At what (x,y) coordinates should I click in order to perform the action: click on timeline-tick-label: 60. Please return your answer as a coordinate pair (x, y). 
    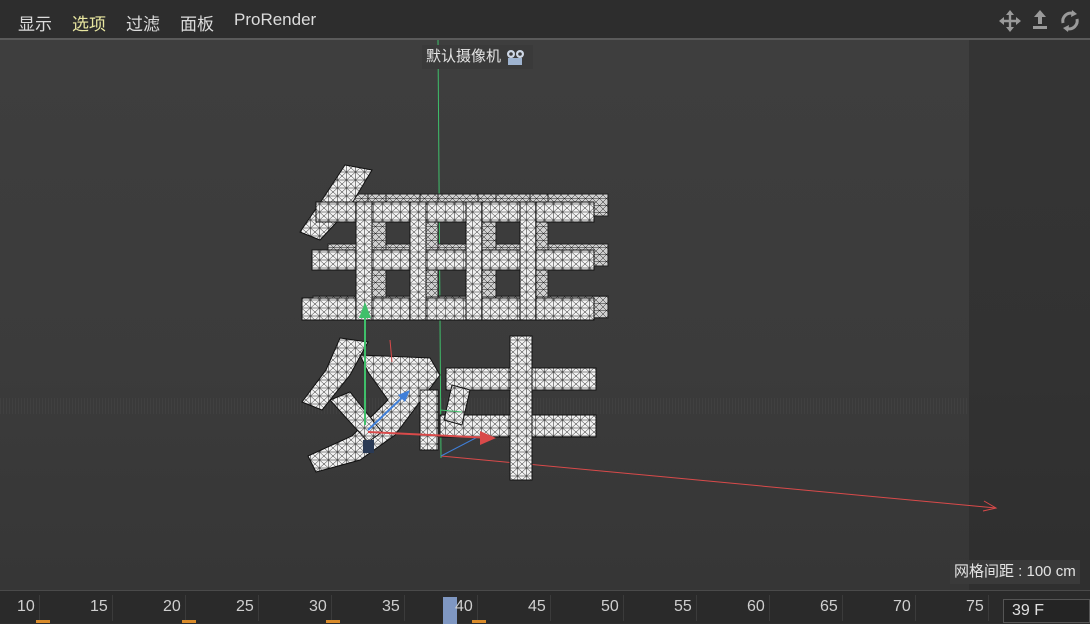
    Looking at the image, I should click on (756, 606).